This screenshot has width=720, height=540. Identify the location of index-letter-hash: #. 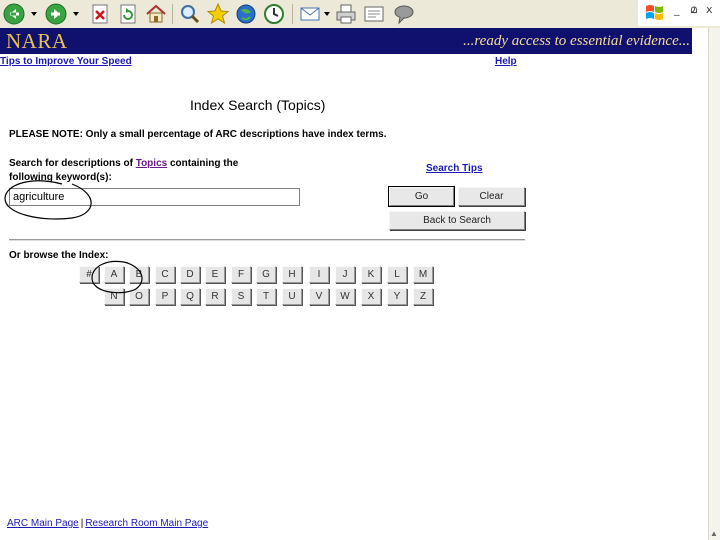
(89, 274).